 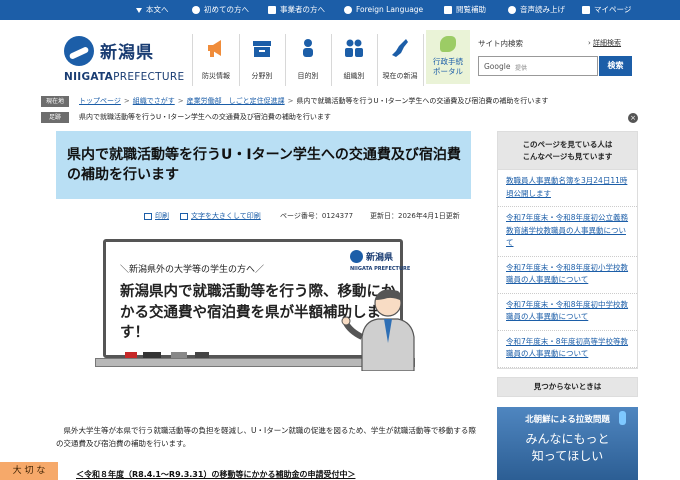 I want to click on search-input: Google 提供, so click(x=538, y=66).